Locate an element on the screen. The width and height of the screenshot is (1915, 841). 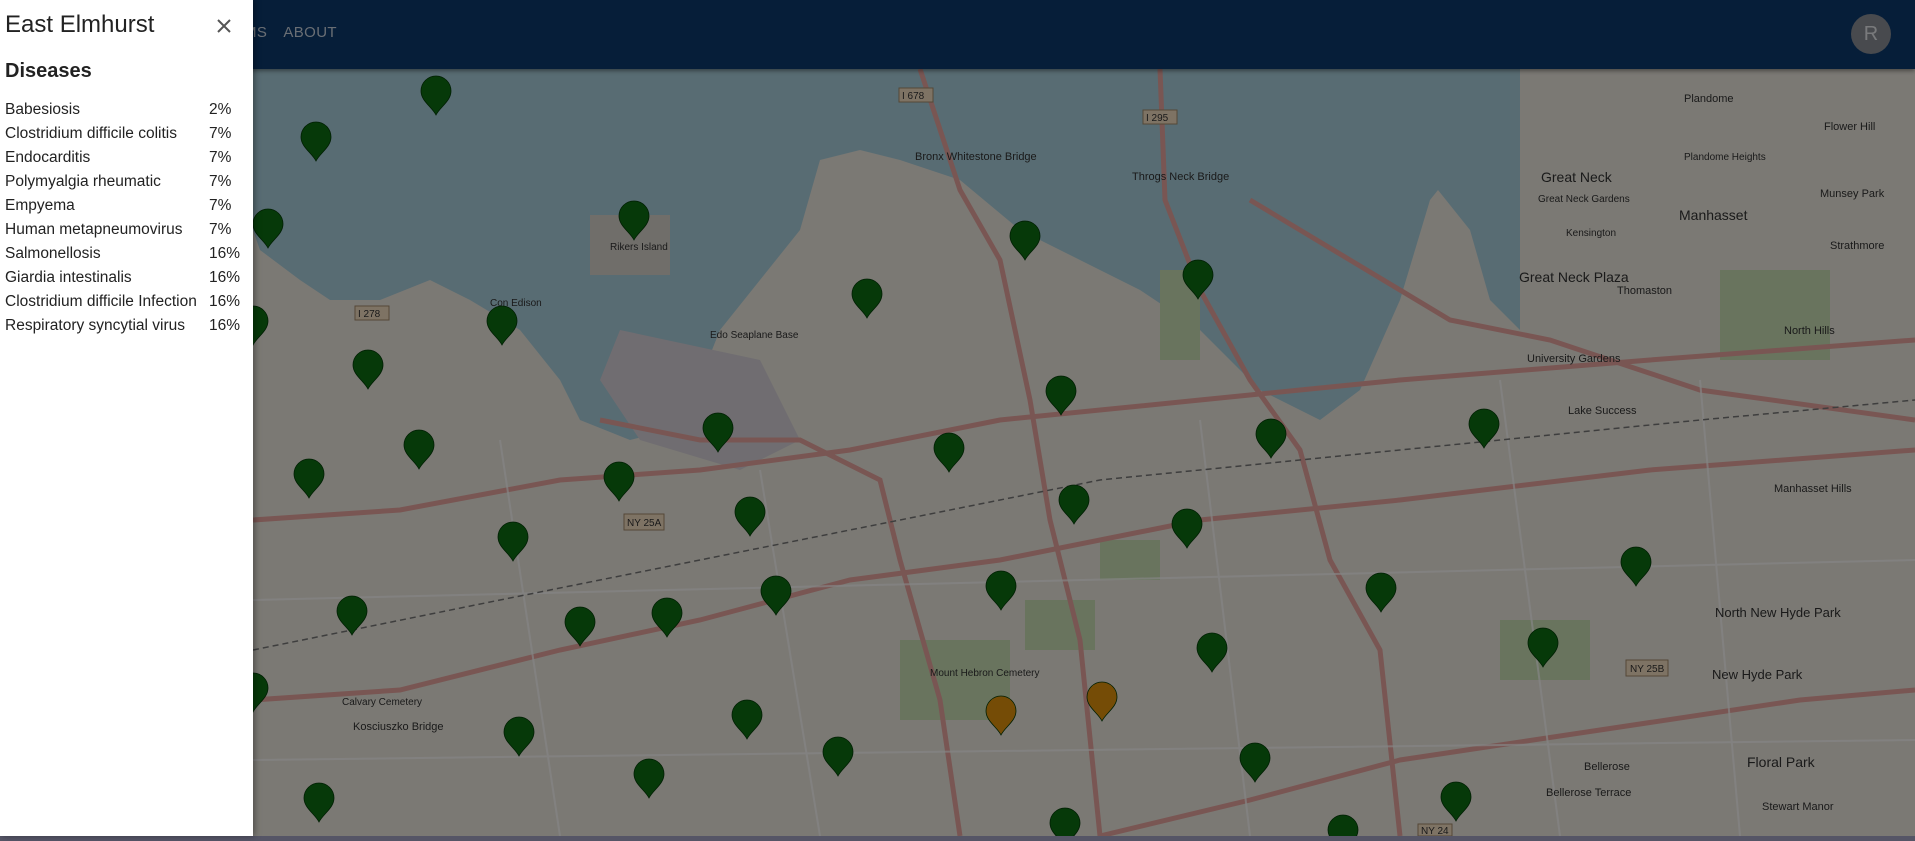
disease-name: Giardia intestinalis is located at coordinates (68, 277).